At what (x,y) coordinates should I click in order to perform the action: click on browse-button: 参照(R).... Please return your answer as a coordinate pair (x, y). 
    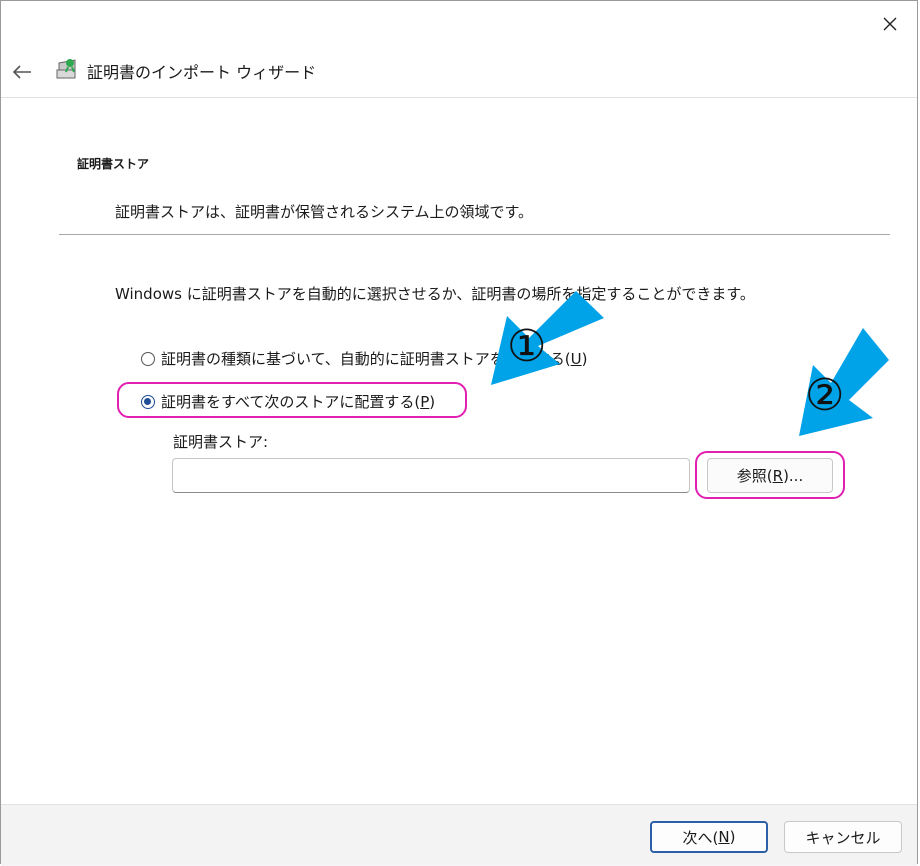
    Looking at the image, I should click on (770, 475).